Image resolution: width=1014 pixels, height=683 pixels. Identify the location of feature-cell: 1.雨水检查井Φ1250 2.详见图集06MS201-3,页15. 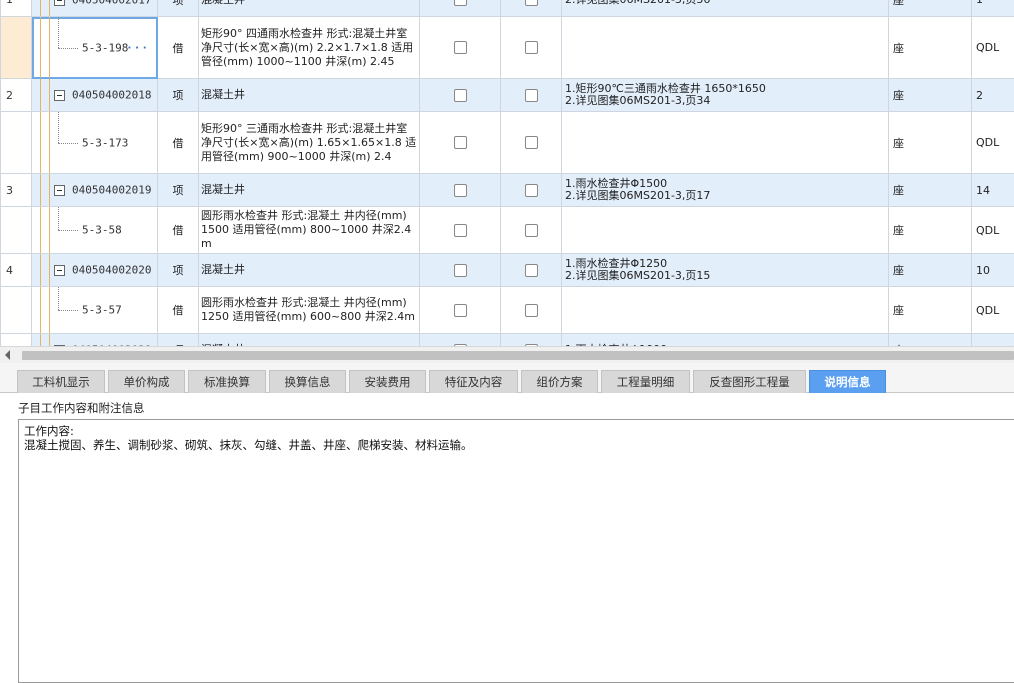
(725, 270).